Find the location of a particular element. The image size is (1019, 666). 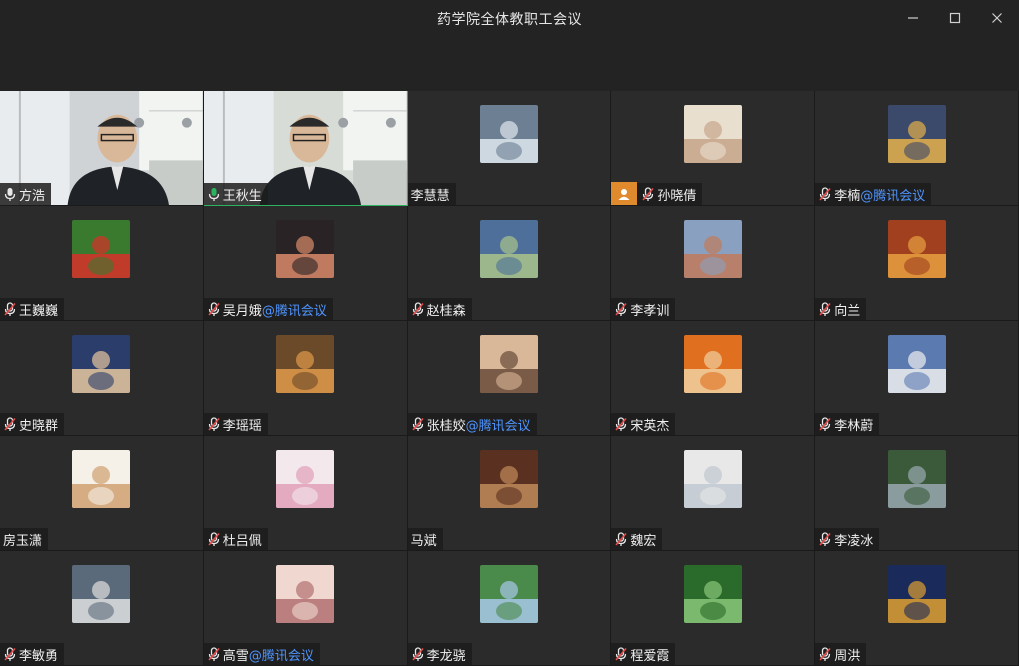

participant-tile: 李瑶瑶 is located at coordinates (305, 378).